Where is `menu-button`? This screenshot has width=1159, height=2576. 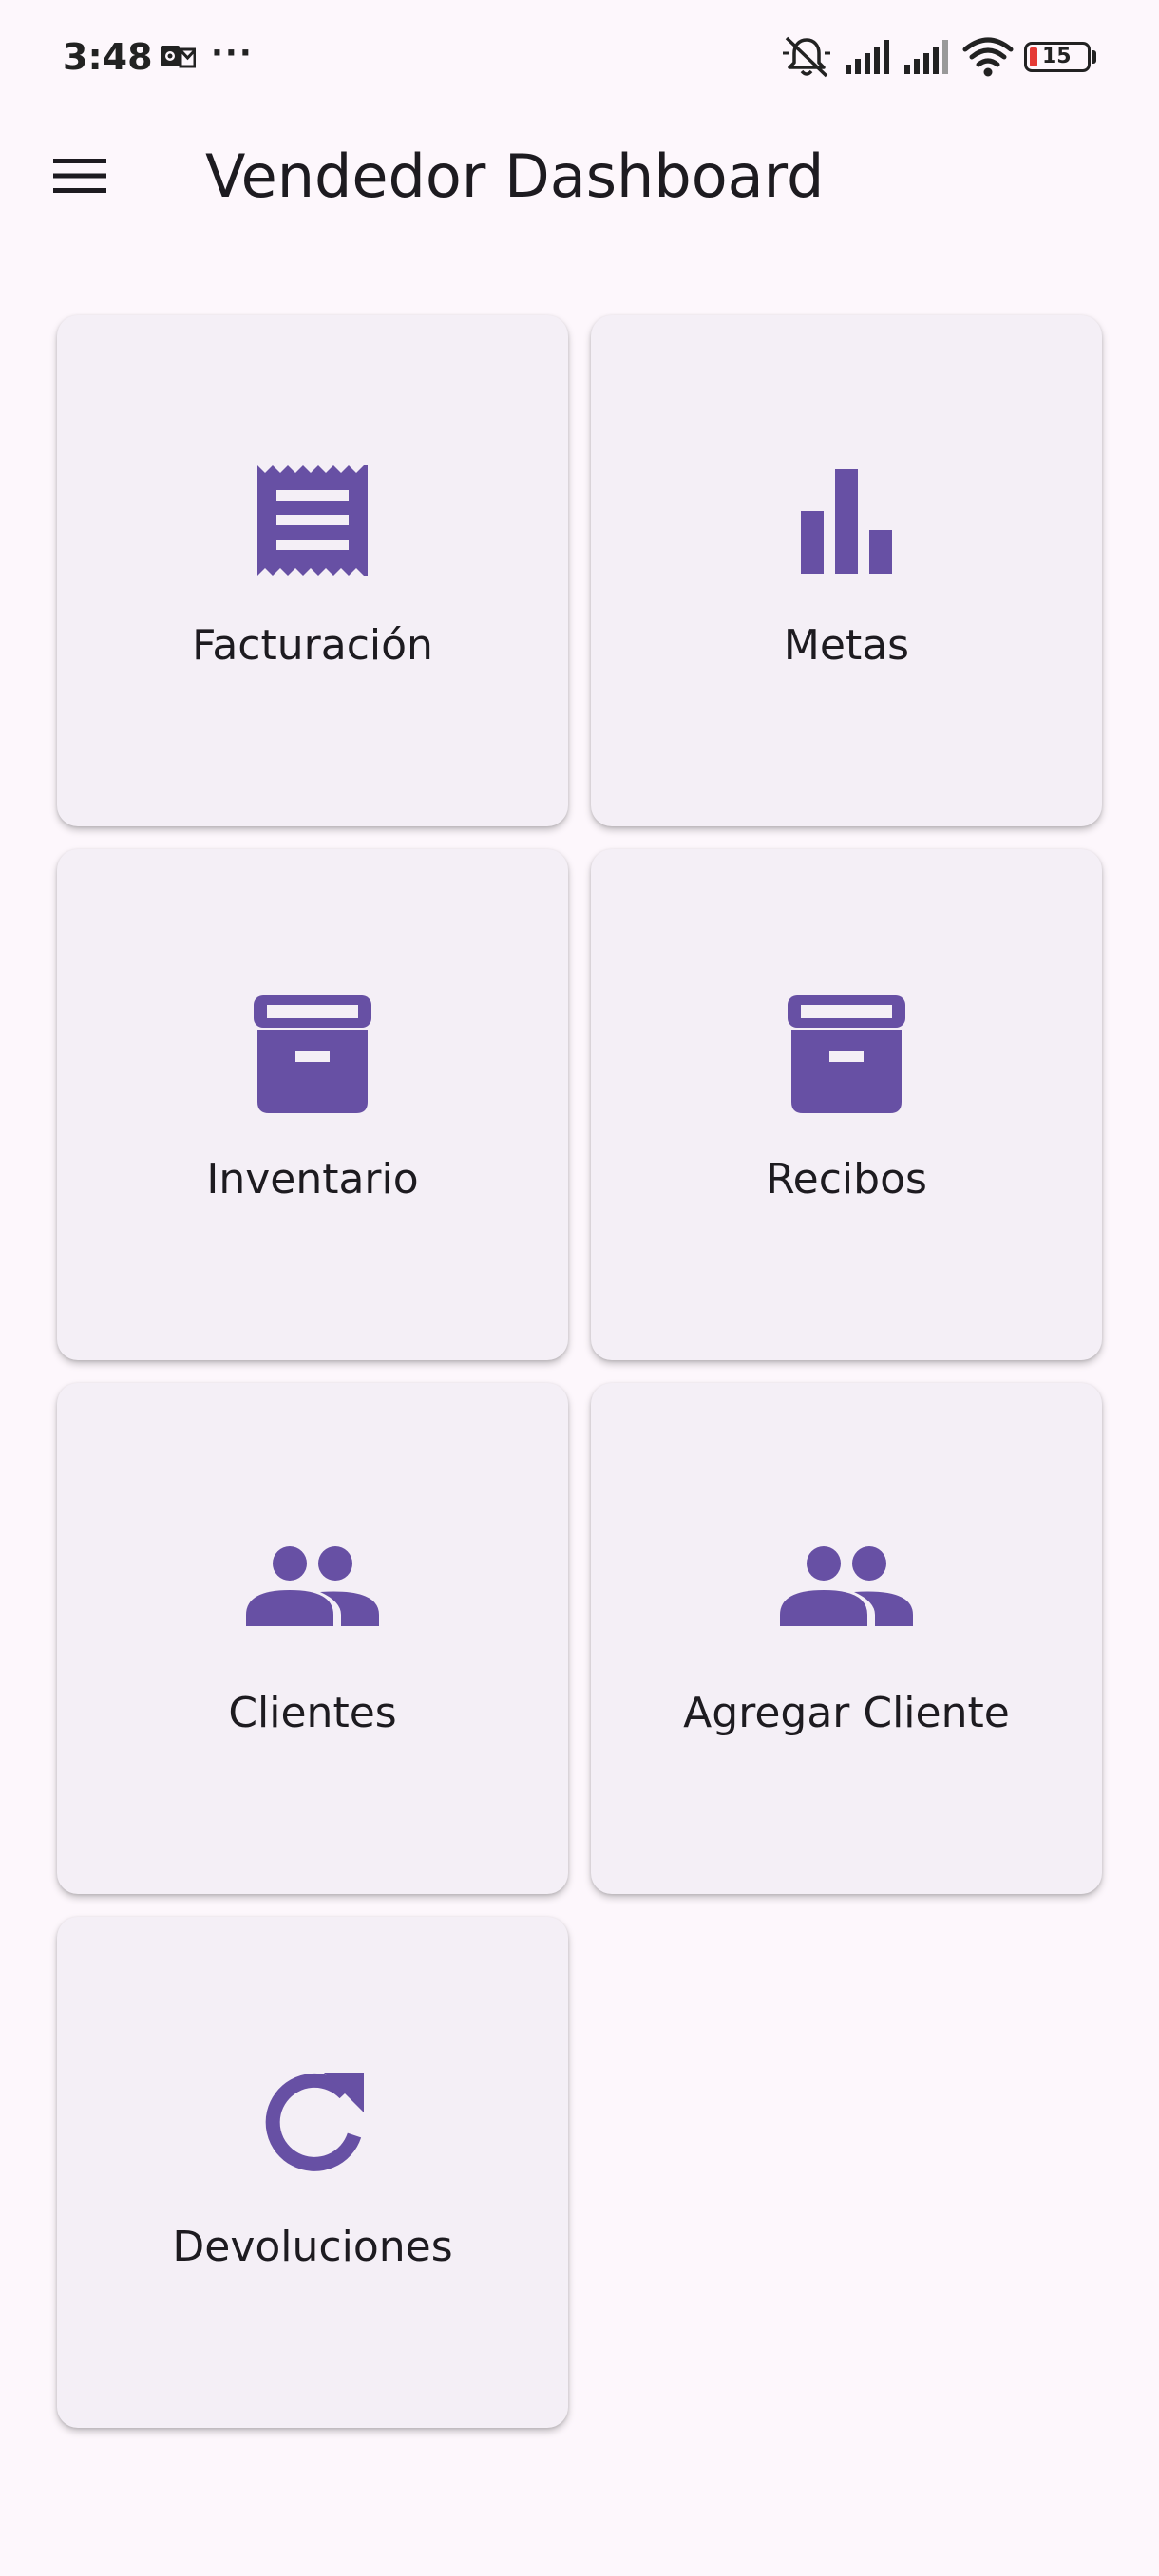 menu-button is located at coordinates (80, 176).